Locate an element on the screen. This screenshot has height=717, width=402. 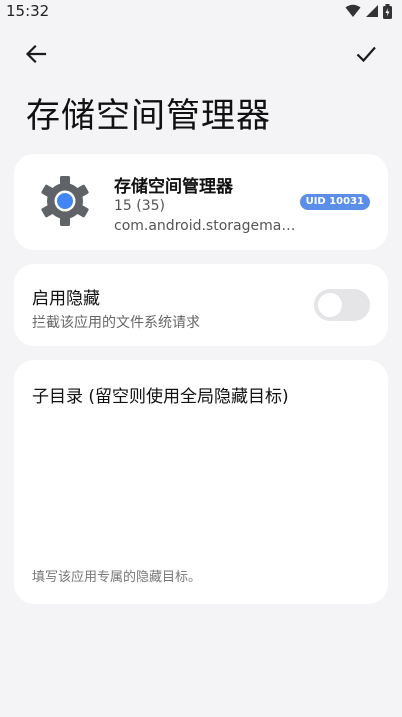
app-icon is located at coordinates (65, 201).